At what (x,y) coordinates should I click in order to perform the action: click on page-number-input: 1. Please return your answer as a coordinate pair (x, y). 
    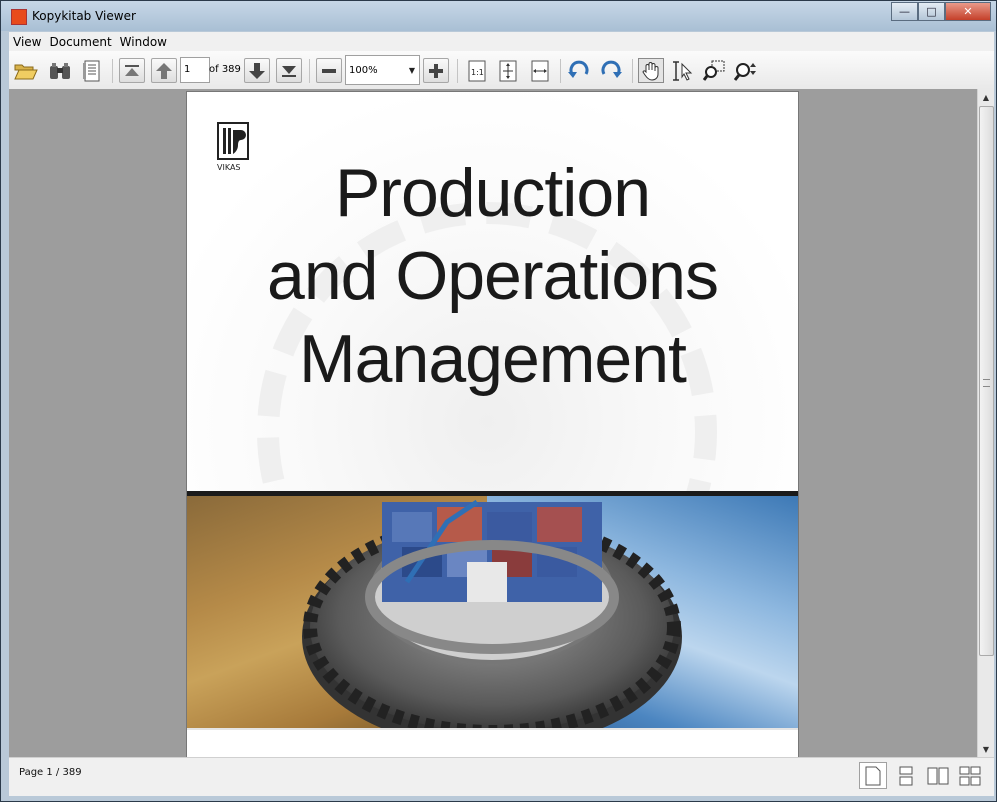
    Looking at the image, I should click on (195, 70).